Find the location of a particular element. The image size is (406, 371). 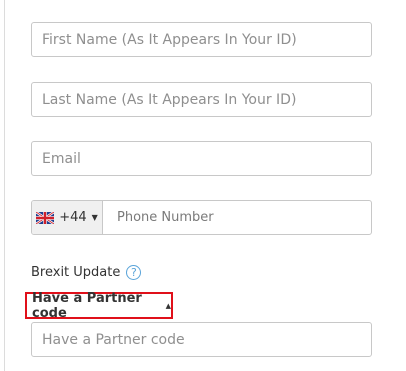

partner-code-input is located at coordinates (201, 339).